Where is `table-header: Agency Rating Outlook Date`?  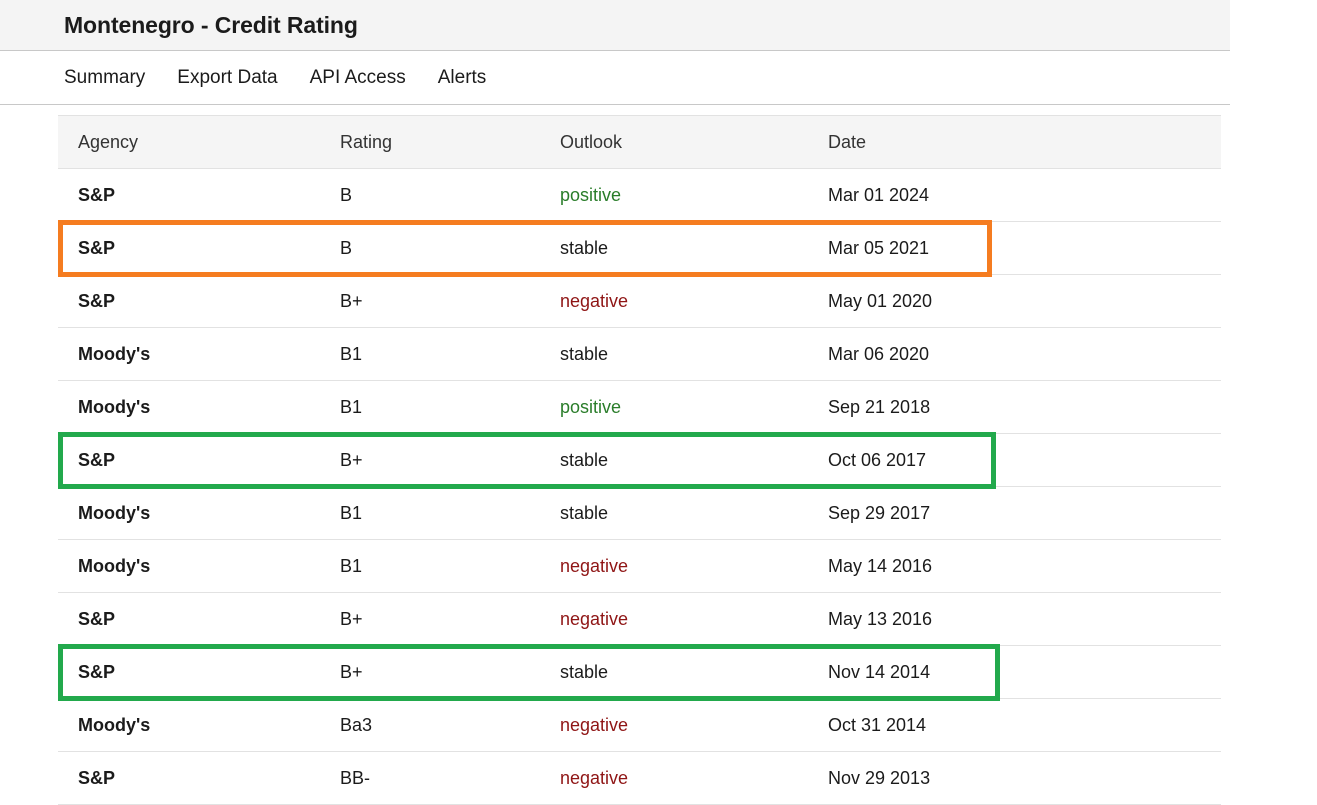 table-header: Agency Rating Outlook Date is located at coordinates (639, 142).